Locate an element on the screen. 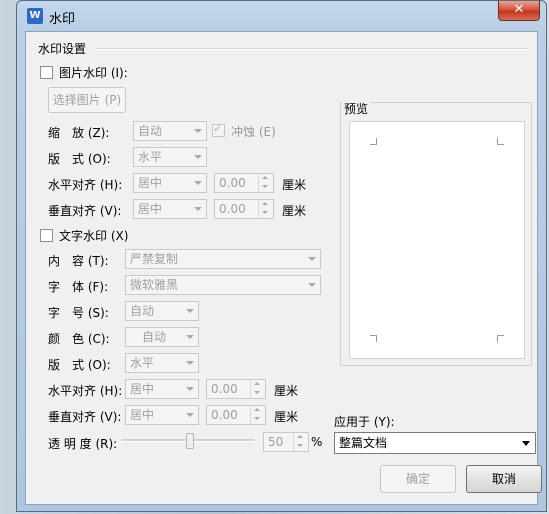  picture-v-offset-unit: 厘米 is located at coordinates (294, 211).